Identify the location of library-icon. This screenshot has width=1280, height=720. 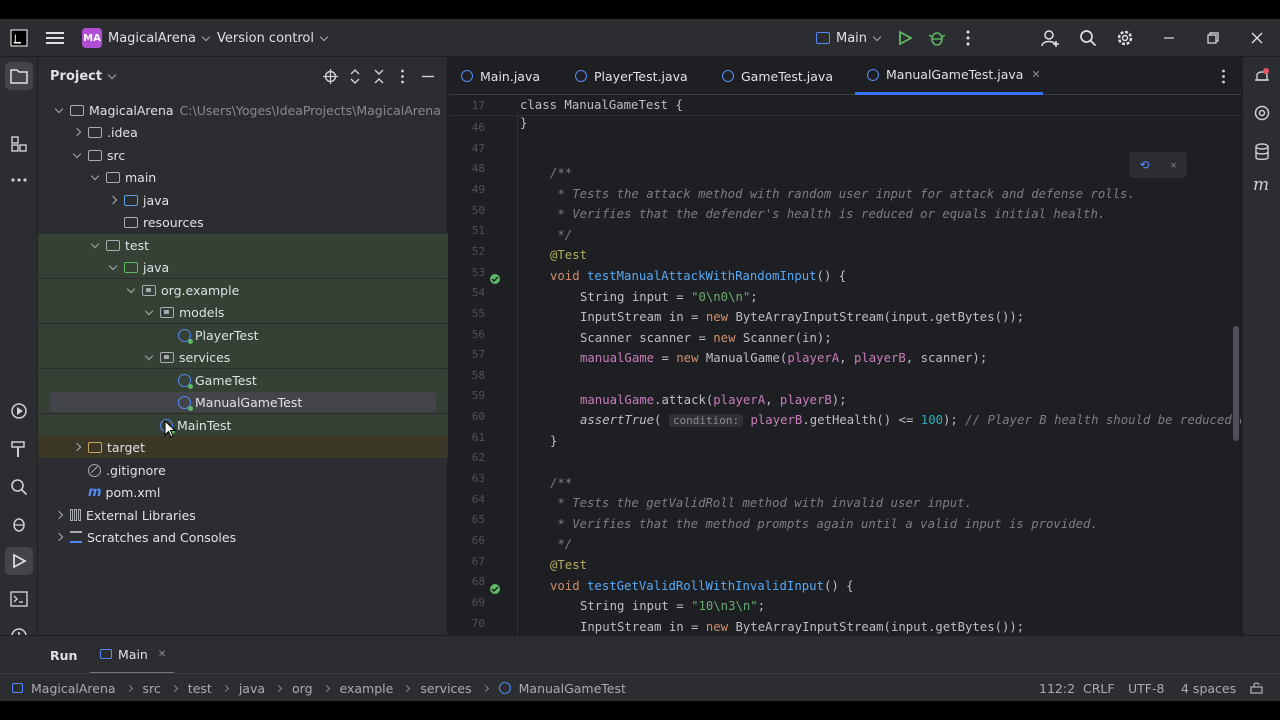
(75, 515).